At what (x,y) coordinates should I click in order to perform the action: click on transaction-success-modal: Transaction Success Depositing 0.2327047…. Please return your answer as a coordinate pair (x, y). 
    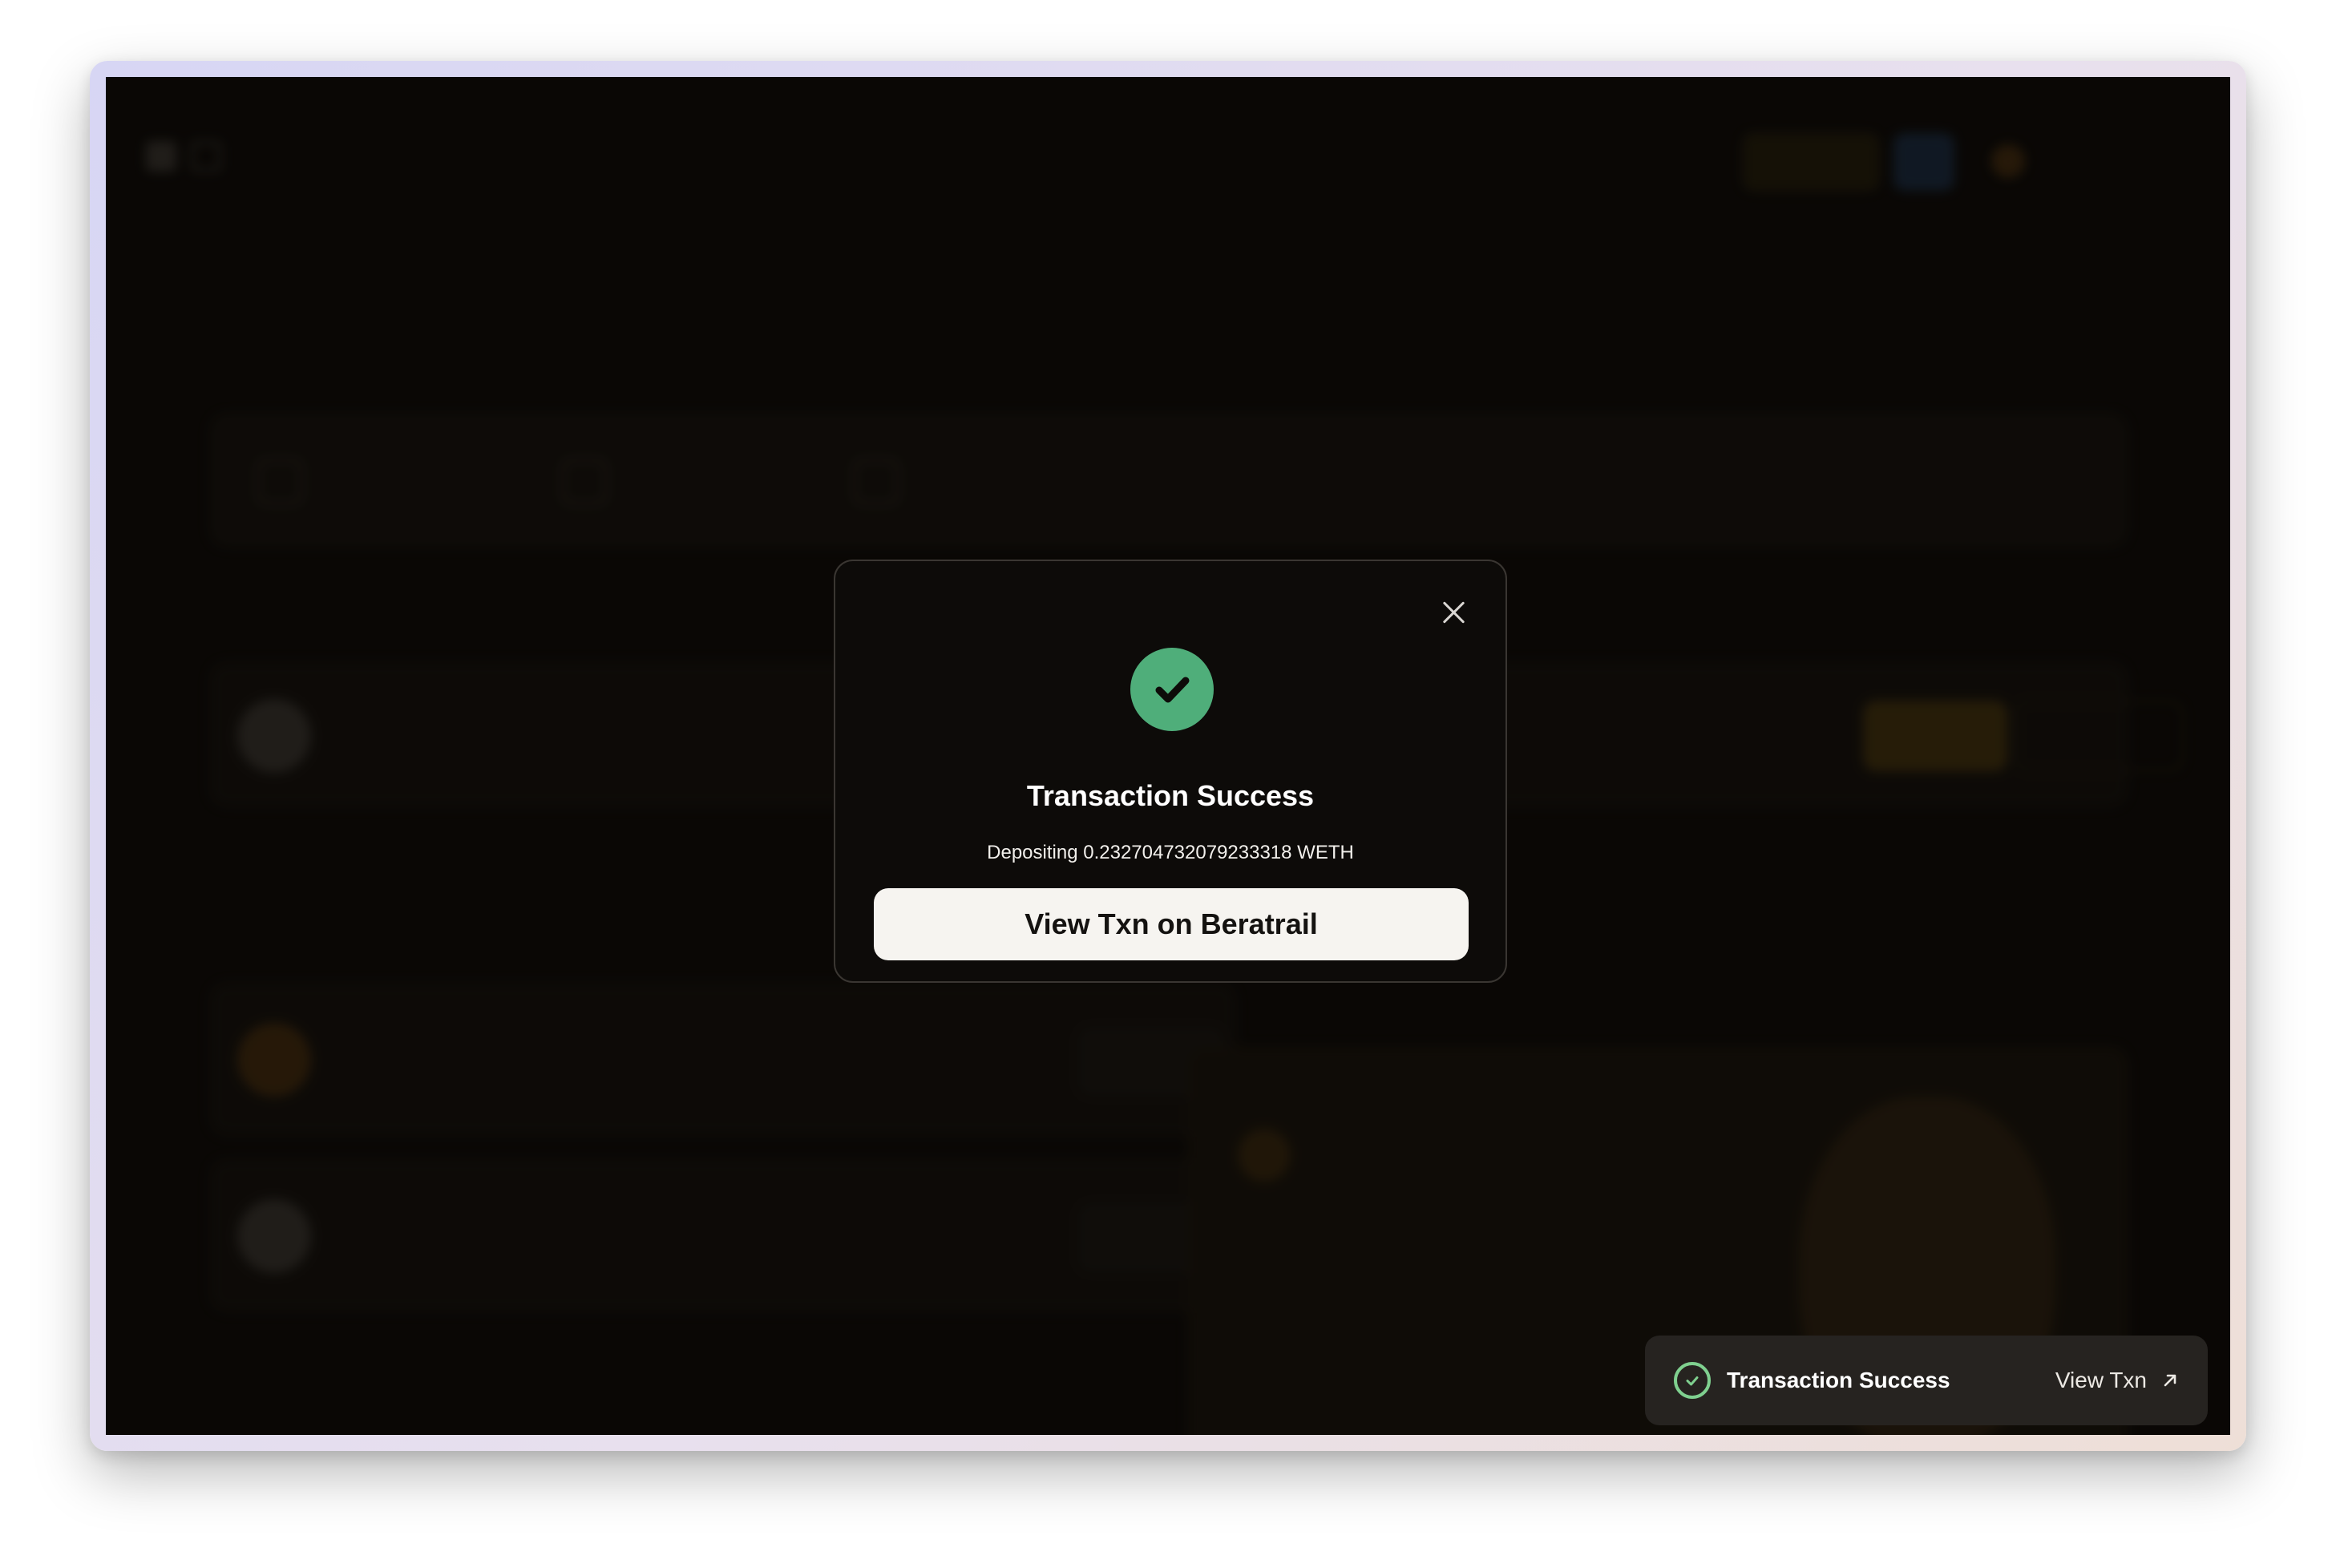
    Looking at the image, I should click on (1170, 771).